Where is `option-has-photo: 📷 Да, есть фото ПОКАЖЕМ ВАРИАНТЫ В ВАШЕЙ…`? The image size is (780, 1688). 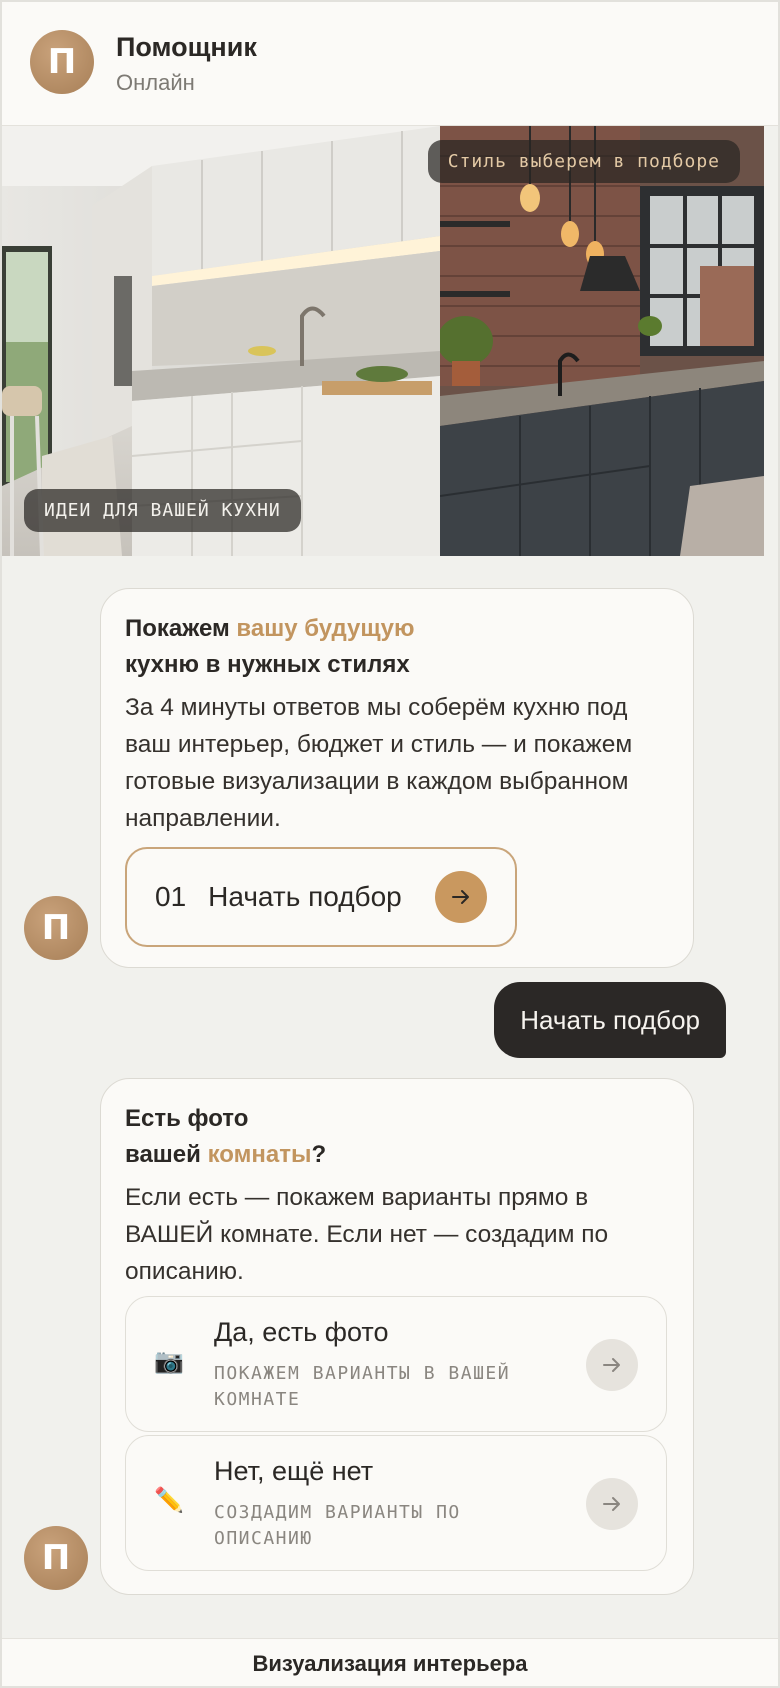
option-has-photo: 📷 Да, есть фото ПОКАЖЕМ ВАРИАНТЫ В ВАШЕЙ… is located at coordinates (396, 1364).